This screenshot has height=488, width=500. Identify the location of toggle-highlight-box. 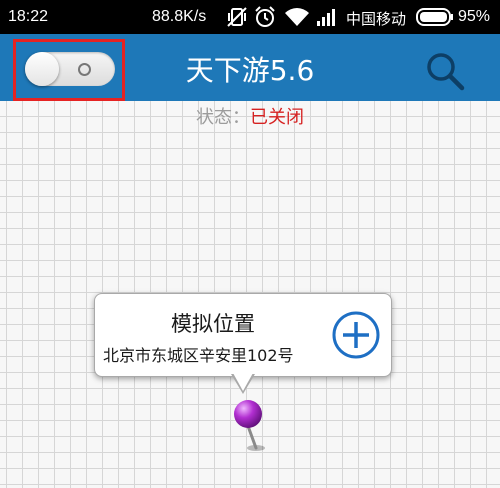
(69, 70).